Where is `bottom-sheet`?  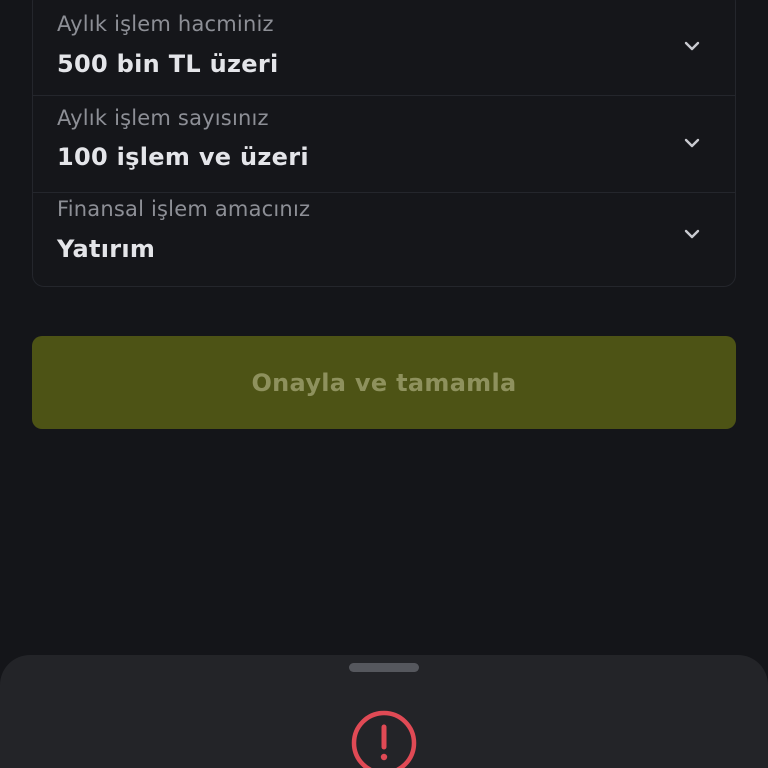 bottom-sheet is located at coordinates (384, 711).